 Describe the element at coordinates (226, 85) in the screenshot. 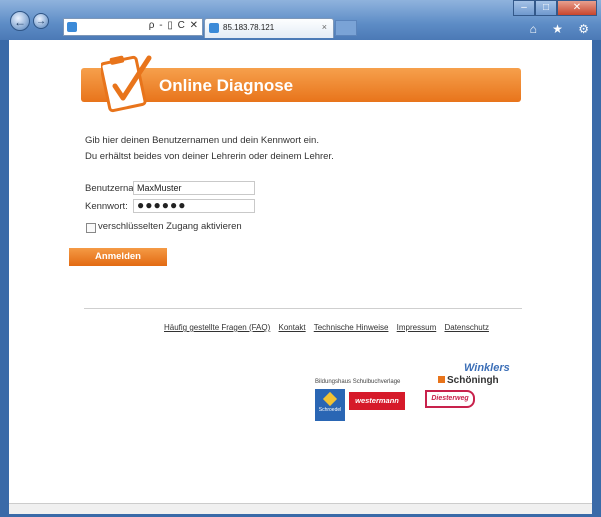

I see `page-title: Online Diagnose` at that location.